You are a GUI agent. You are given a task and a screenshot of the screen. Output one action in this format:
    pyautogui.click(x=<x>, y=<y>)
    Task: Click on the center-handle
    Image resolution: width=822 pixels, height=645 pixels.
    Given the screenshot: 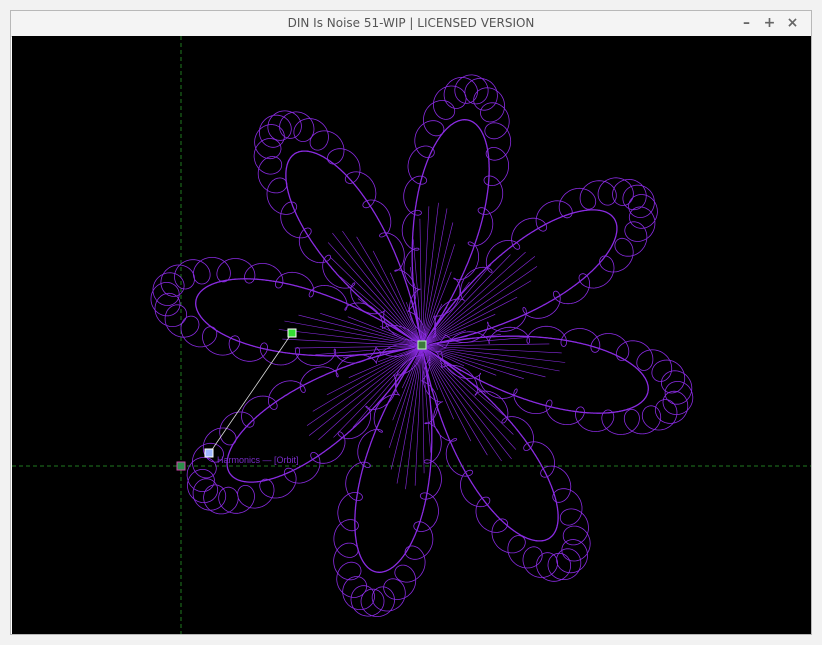 What is the action you would take?
    pyautogui.click(x=422, y=345)
    